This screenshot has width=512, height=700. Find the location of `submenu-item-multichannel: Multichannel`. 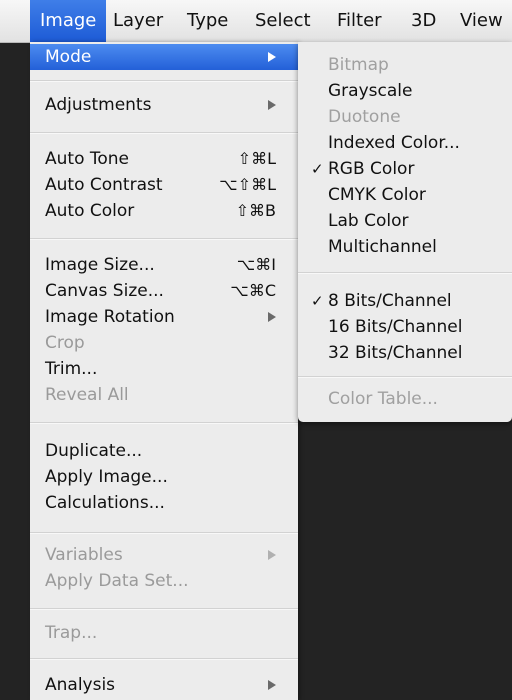

submenu-item-multichannel: Multichannel is located at coordinates (405, 247).